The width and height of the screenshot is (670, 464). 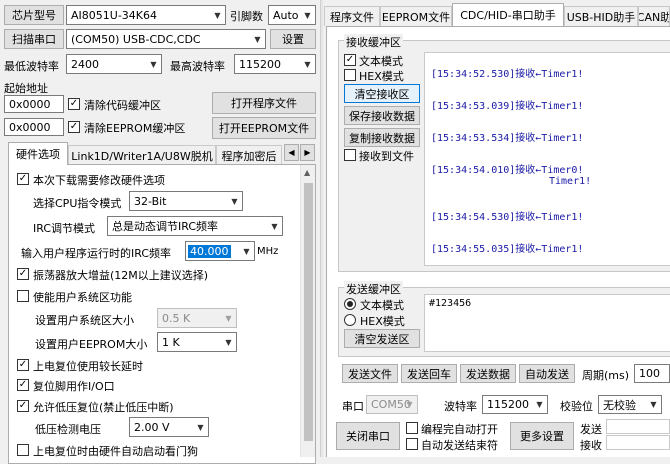 What do you see at coordinates (186, 201) in the screenshot?
I see `cpu-mode-select: 32-Bit ▼` at bounding box center [186, 201].